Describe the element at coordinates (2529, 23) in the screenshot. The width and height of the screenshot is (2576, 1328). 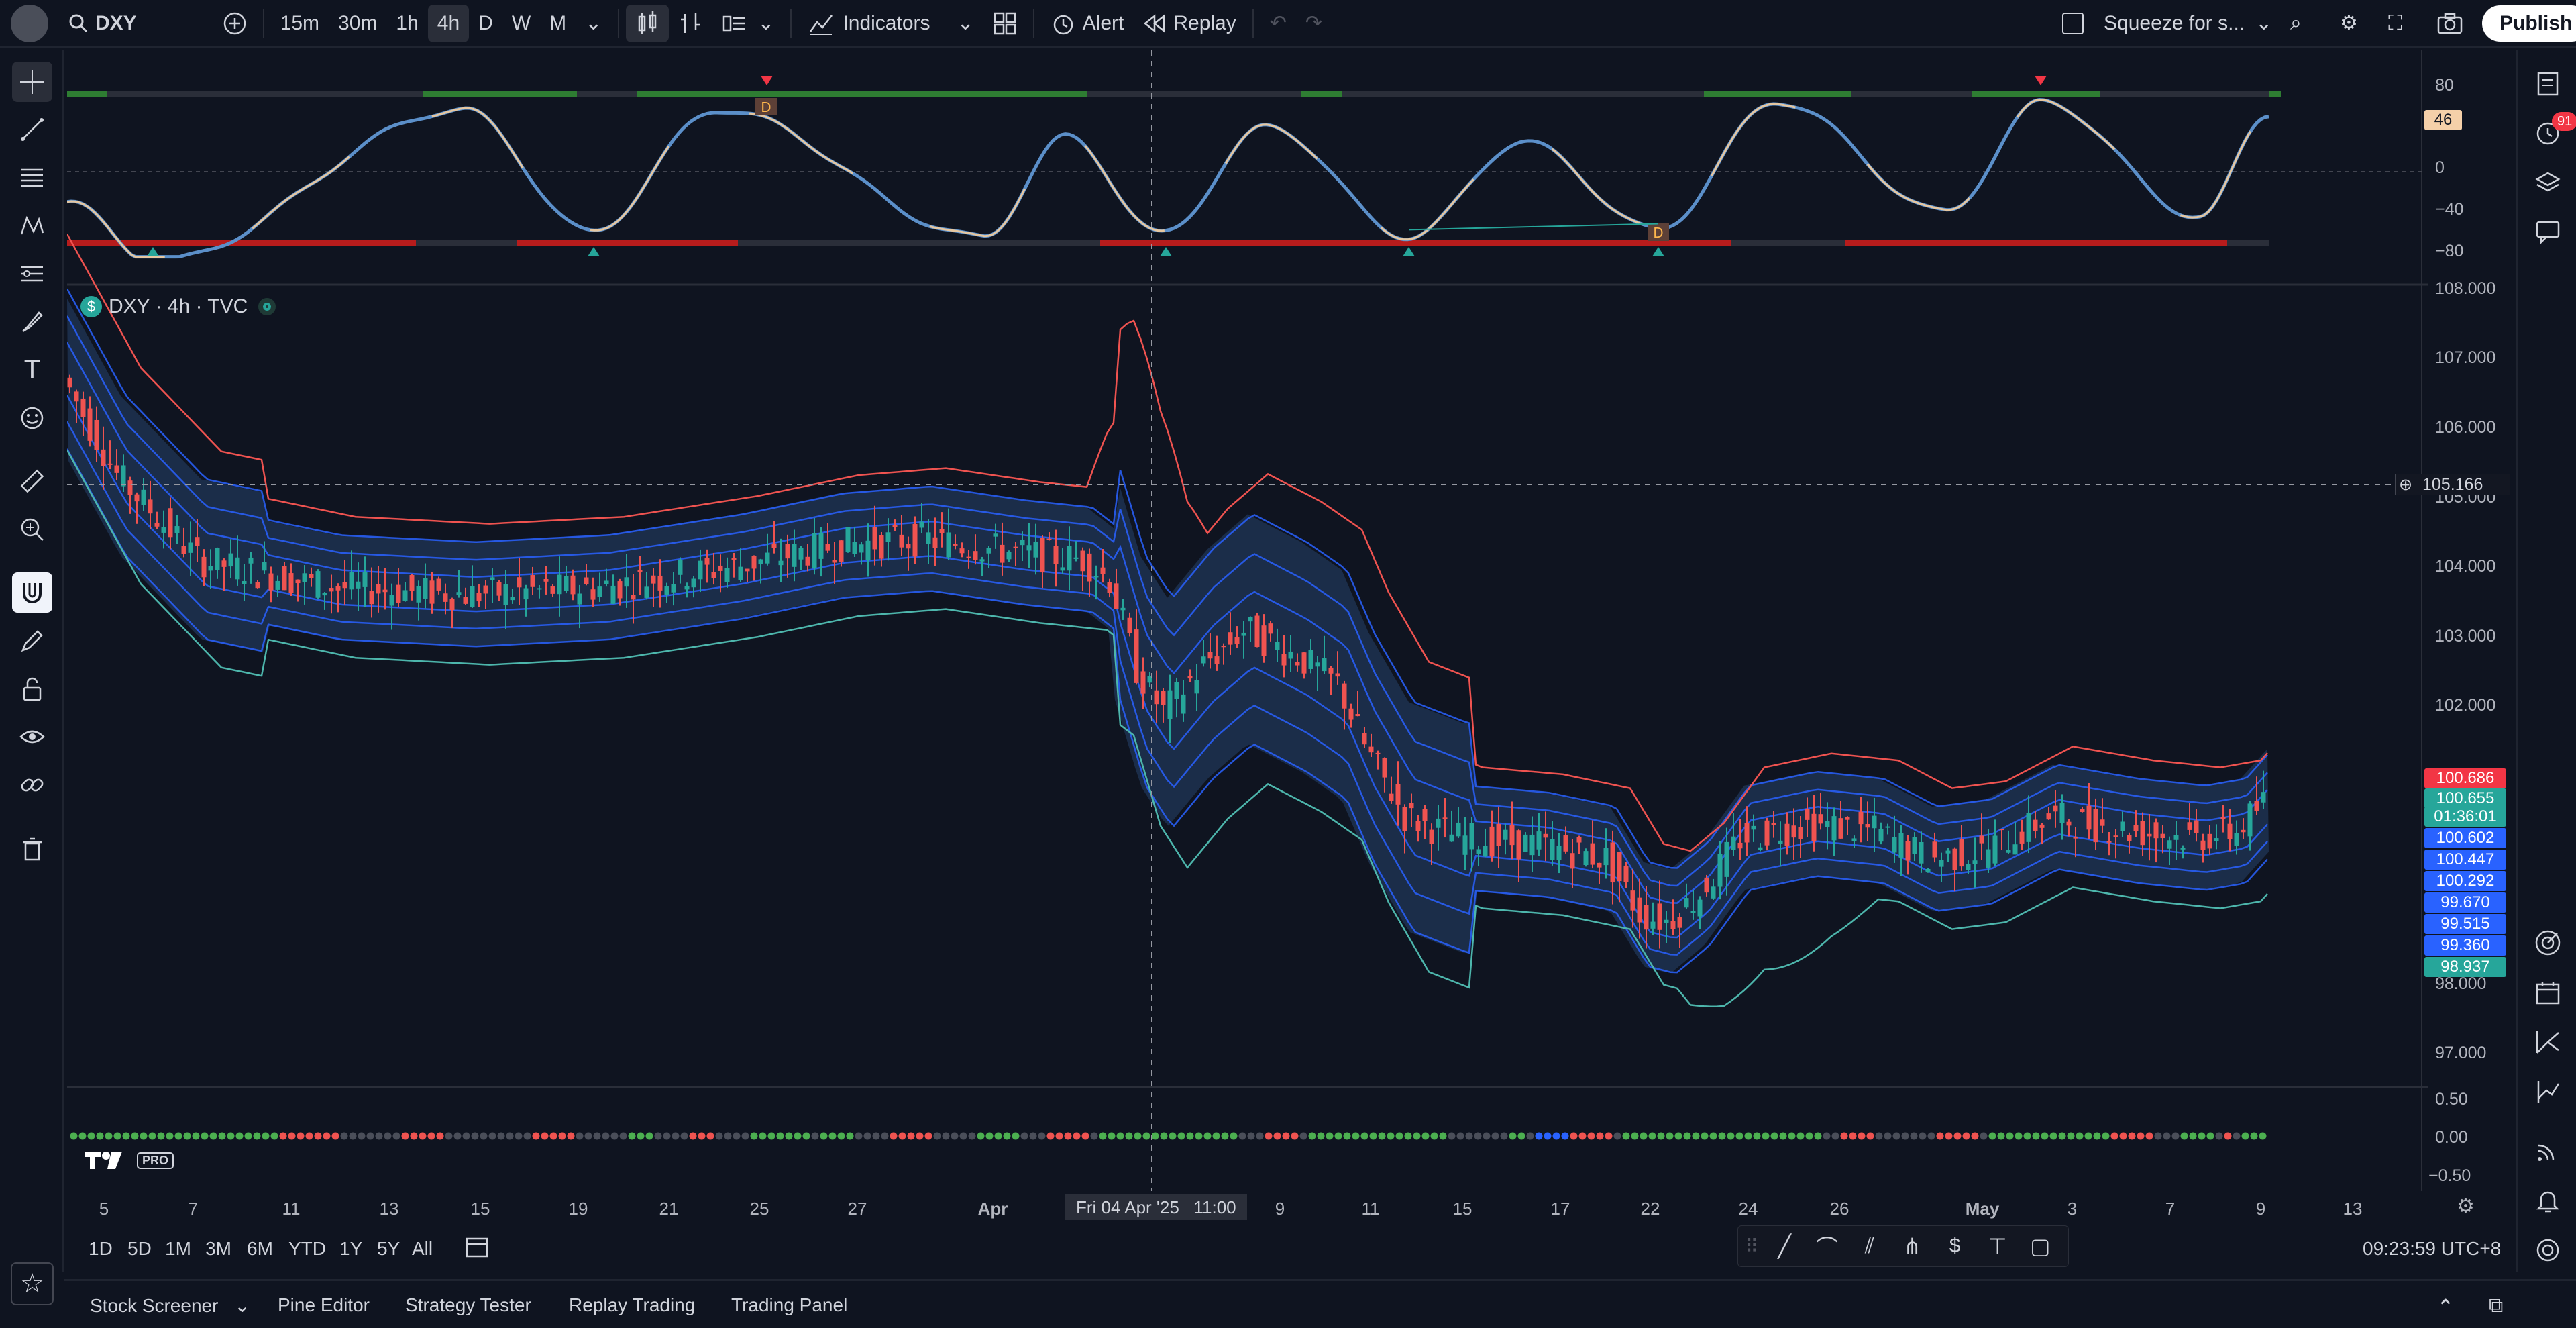
I see `publish-button: Publish` at that location.